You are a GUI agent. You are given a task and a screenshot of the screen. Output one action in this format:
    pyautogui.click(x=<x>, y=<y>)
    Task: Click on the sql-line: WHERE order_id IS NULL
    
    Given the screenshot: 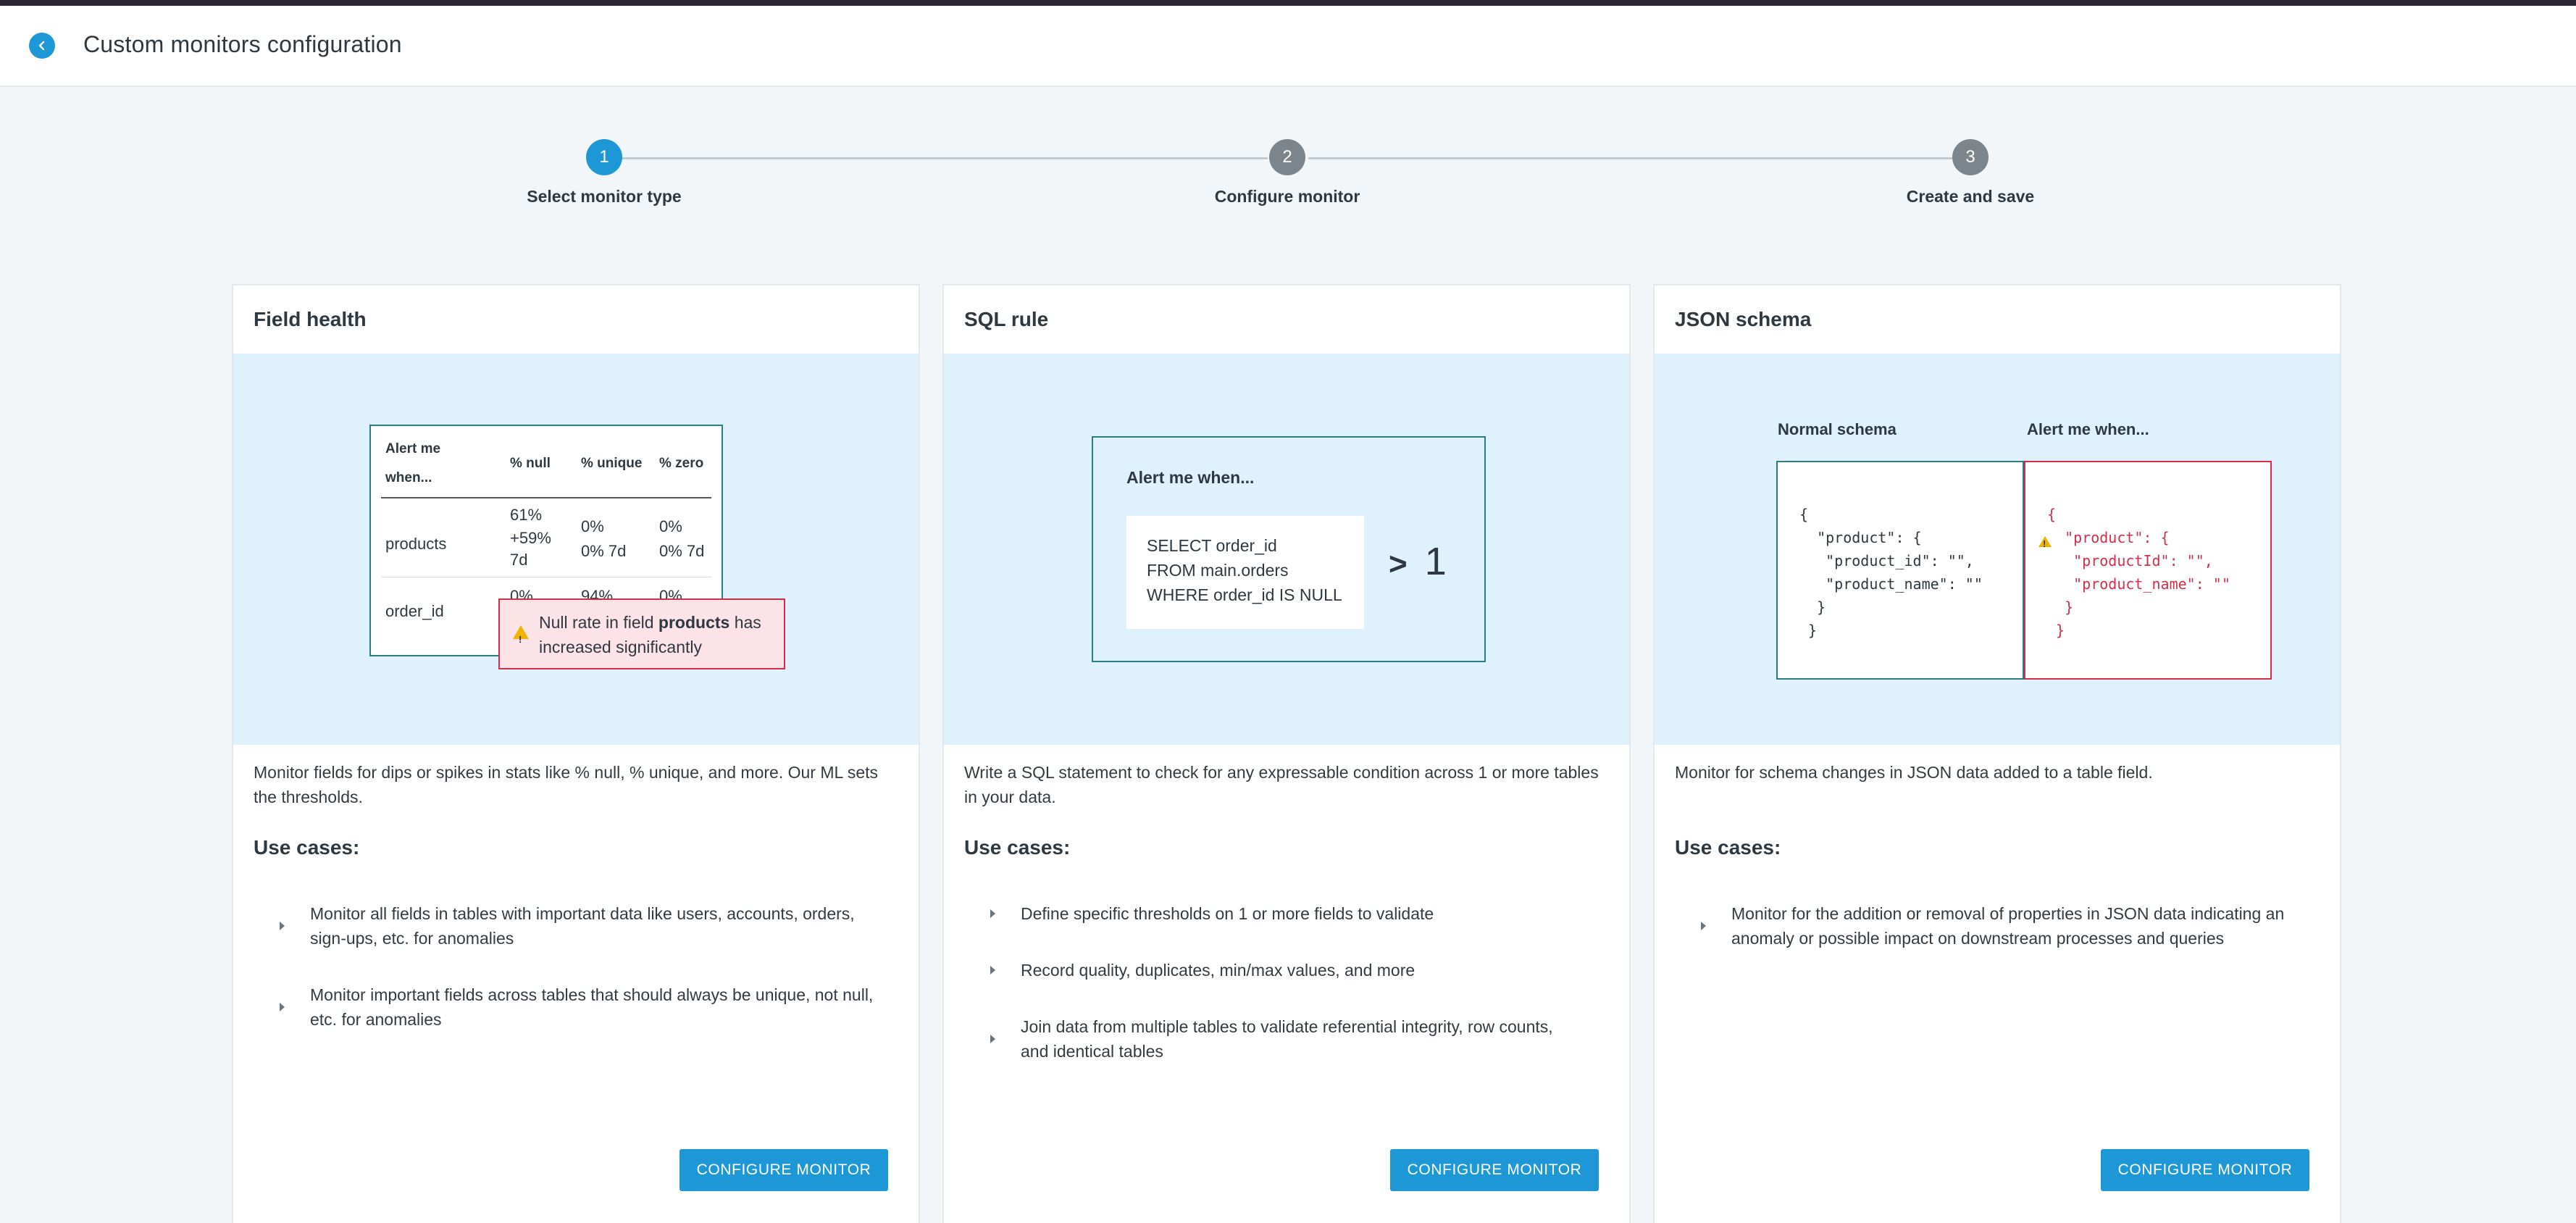 What is the action you would take?
    pyautogui.click(x=1244, y=595)
    